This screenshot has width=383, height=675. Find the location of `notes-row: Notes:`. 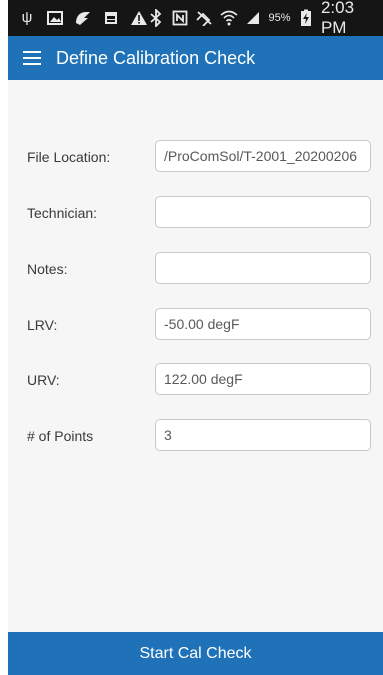

notes-row: Notes: is located at coordinates (195, 269).